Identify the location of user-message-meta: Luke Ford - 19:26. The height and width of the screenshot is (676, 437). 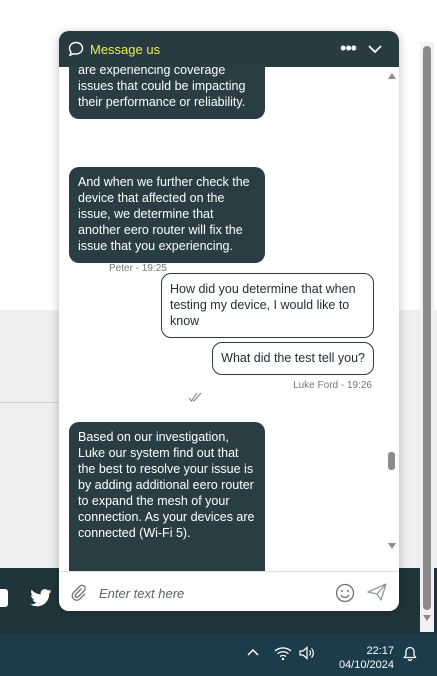
(332, 385).